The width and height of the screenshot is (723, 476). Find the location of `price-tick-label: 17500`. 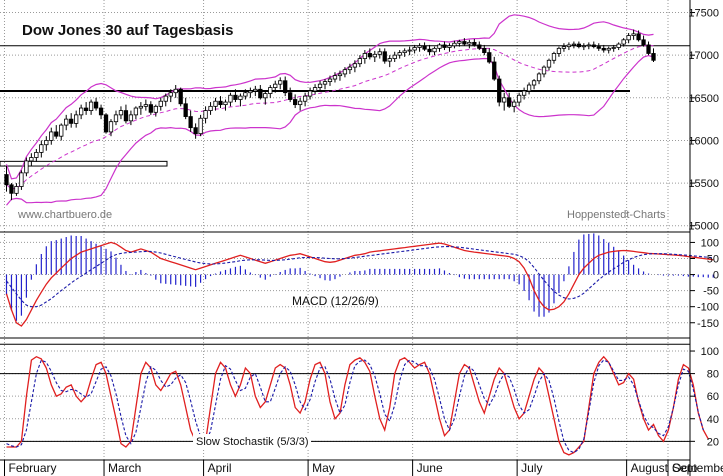

price-tick-label: 17500 is located at coordinates (703, 14).